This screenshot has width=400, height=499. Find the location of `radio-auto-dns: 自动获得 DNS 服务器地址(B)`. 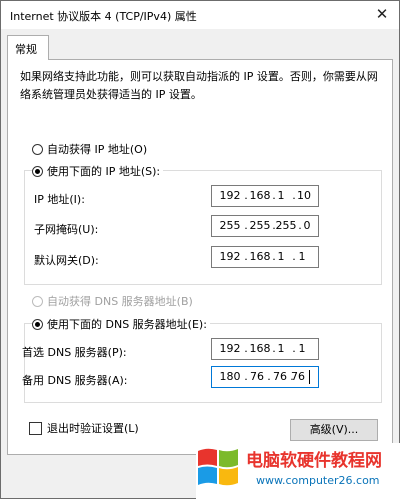

radio-auto-dns: 自动获得 DNS 服务器地址(B) is located at coordinates (112, 301).